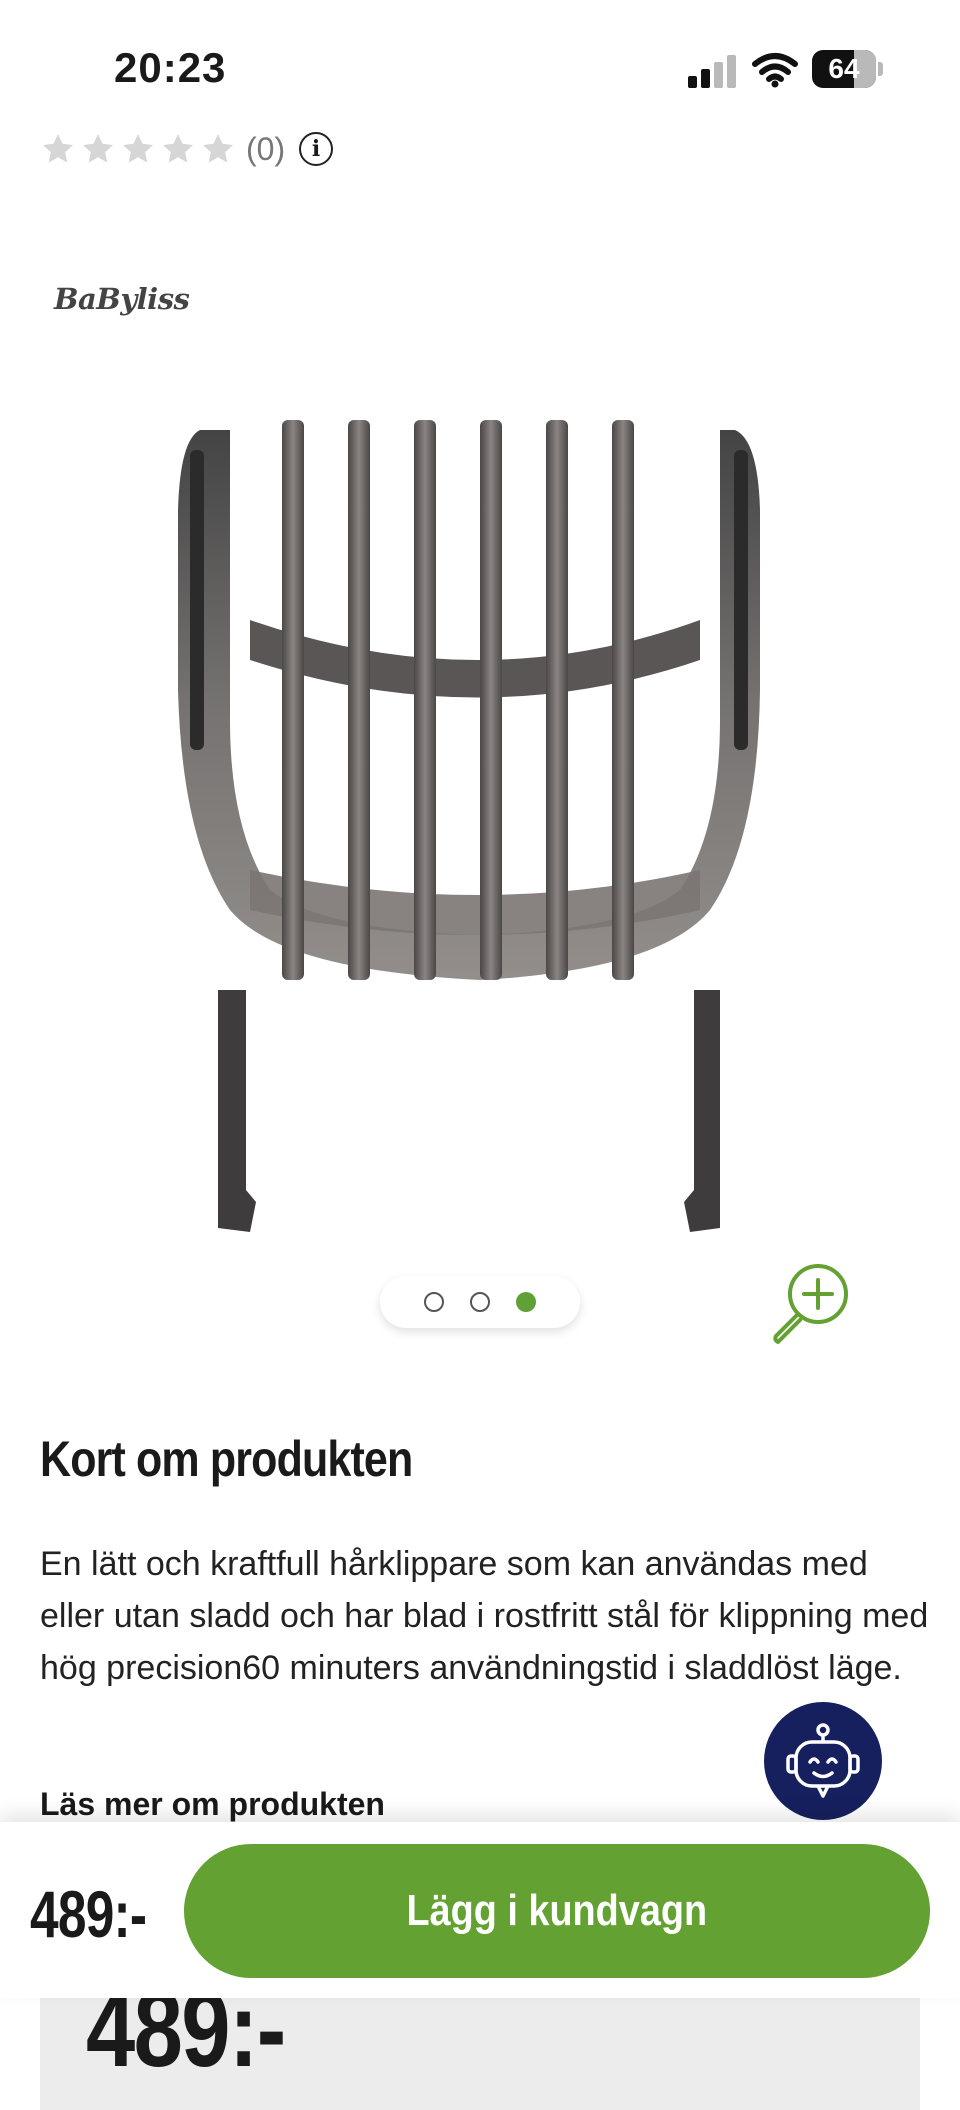  I want to click on battery-level: 64, so click(844, 68).